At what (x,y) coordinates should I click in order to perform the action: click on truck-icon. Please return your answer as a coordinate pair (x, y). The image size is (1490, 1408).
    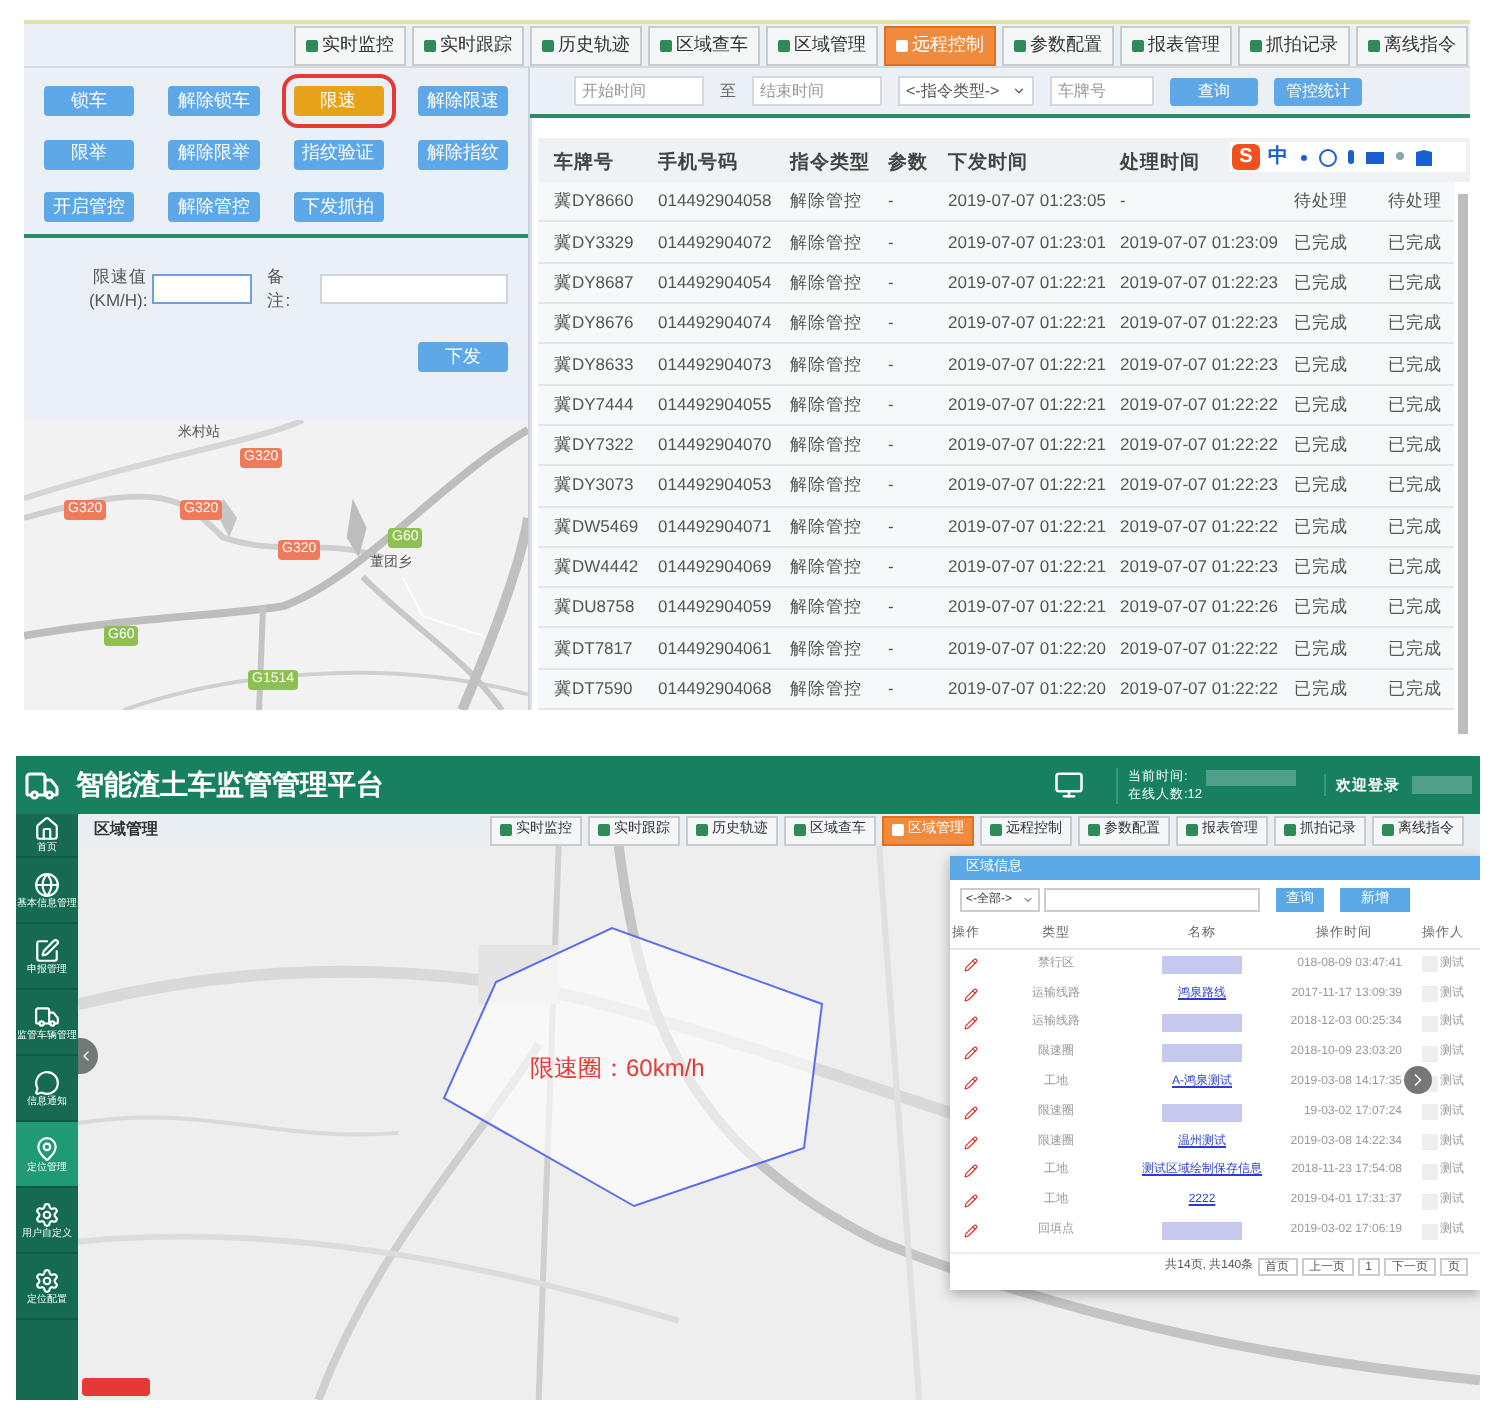
    Looking at the image, I should click on (42, 785).